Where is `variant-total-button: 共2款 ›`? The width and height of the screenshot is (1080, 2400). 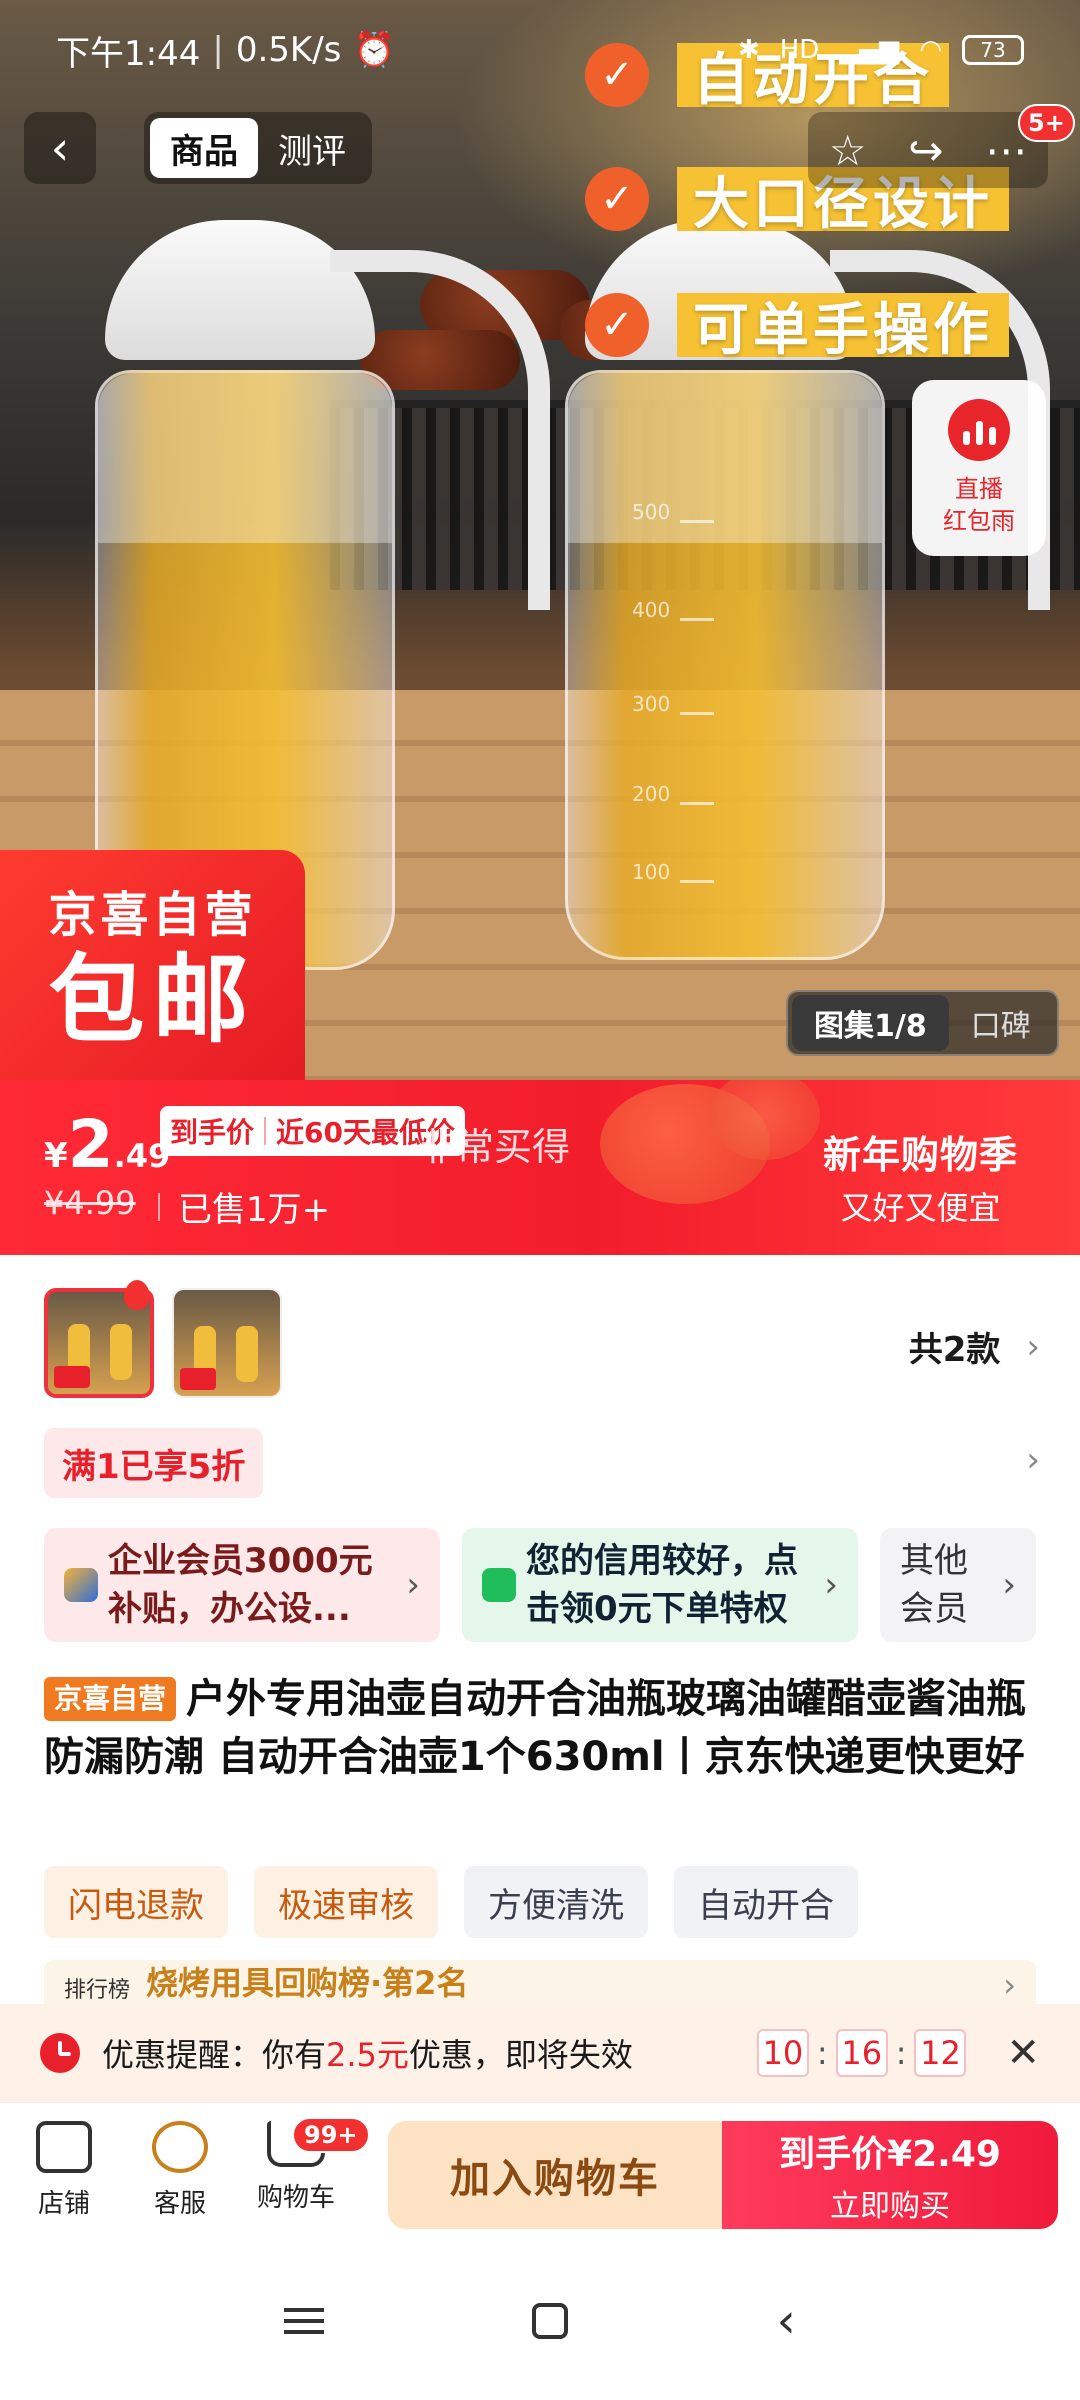 variant-total-button: 共2款 › is located at coordinates (974, 1346).